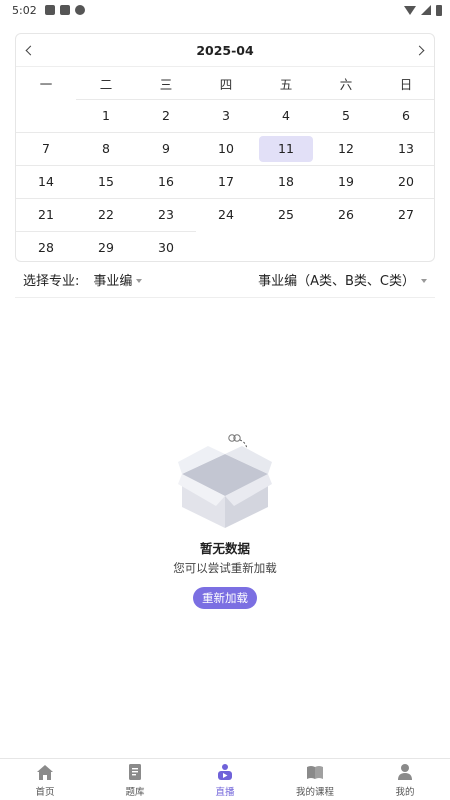  What do you see at coordinates (79, 10) in the screenshot?
I see `android-icon` at bounding box center [79, 10].